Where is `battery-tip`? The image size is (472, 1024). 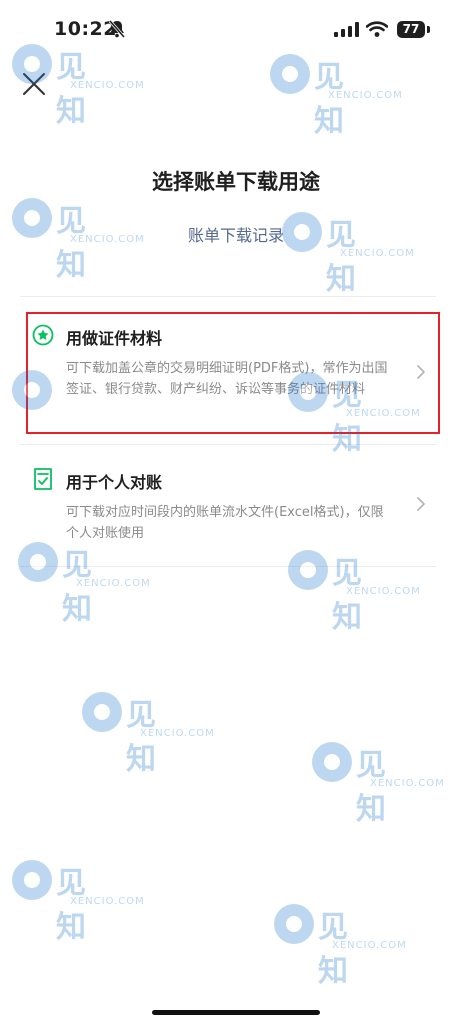
battery-tip is located at coordinates (428, 29).